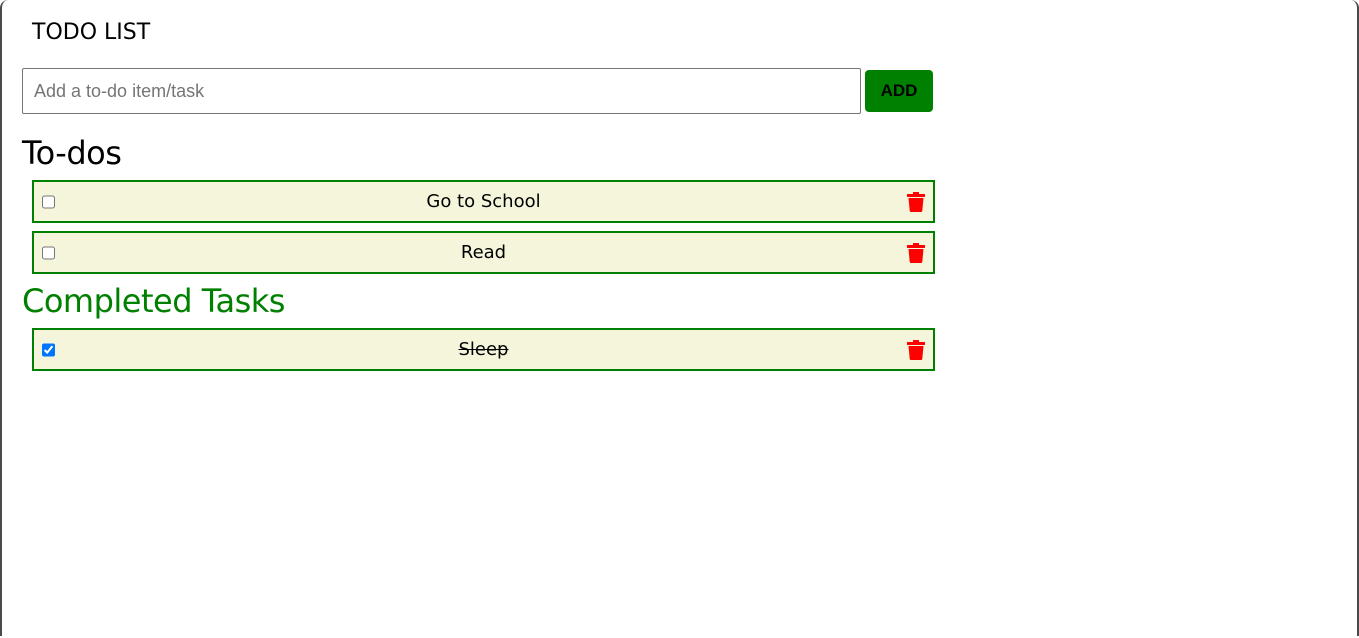 The image size is (1359, 638). Describe the element at coordinates (153, 301) in the screenshot. I see `completed-heading: Completed Tasks` at that location.